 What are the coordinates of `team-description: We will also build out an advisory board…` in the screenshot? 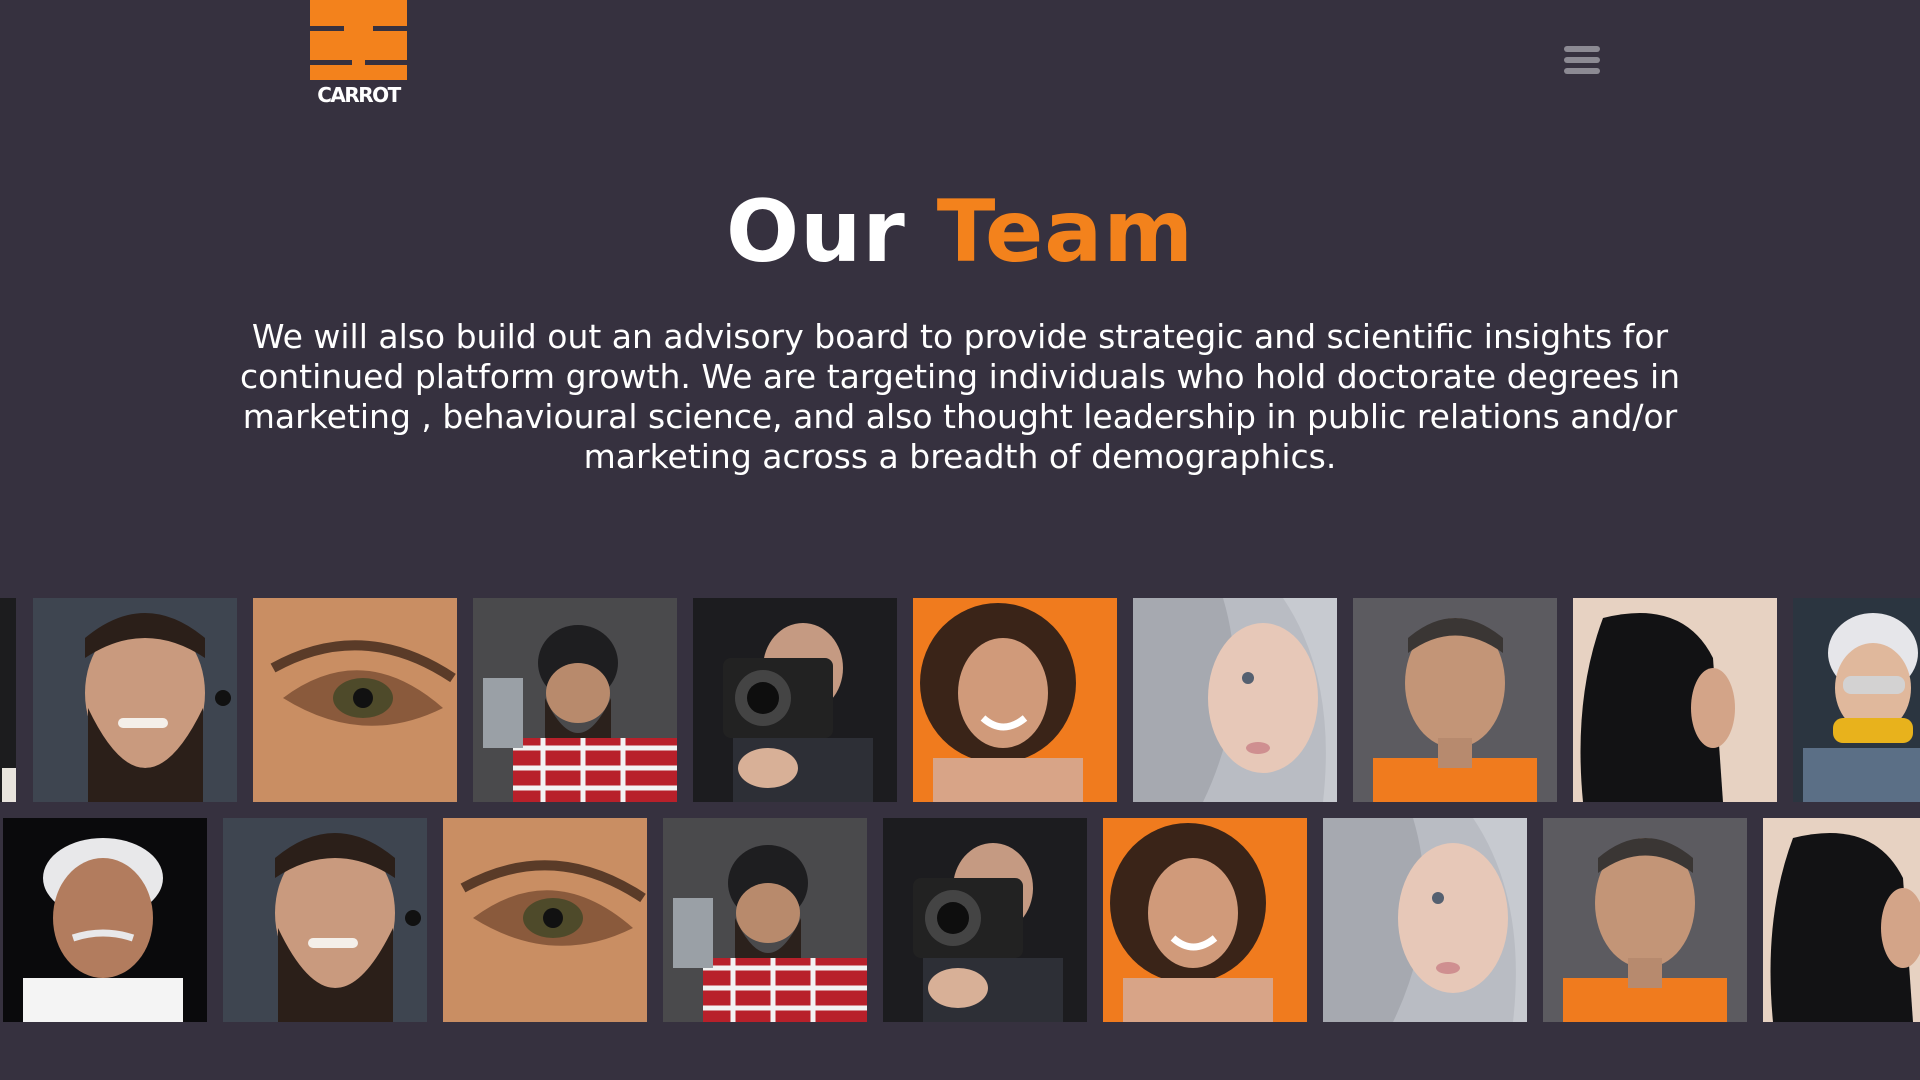 It's located at (960, 396).